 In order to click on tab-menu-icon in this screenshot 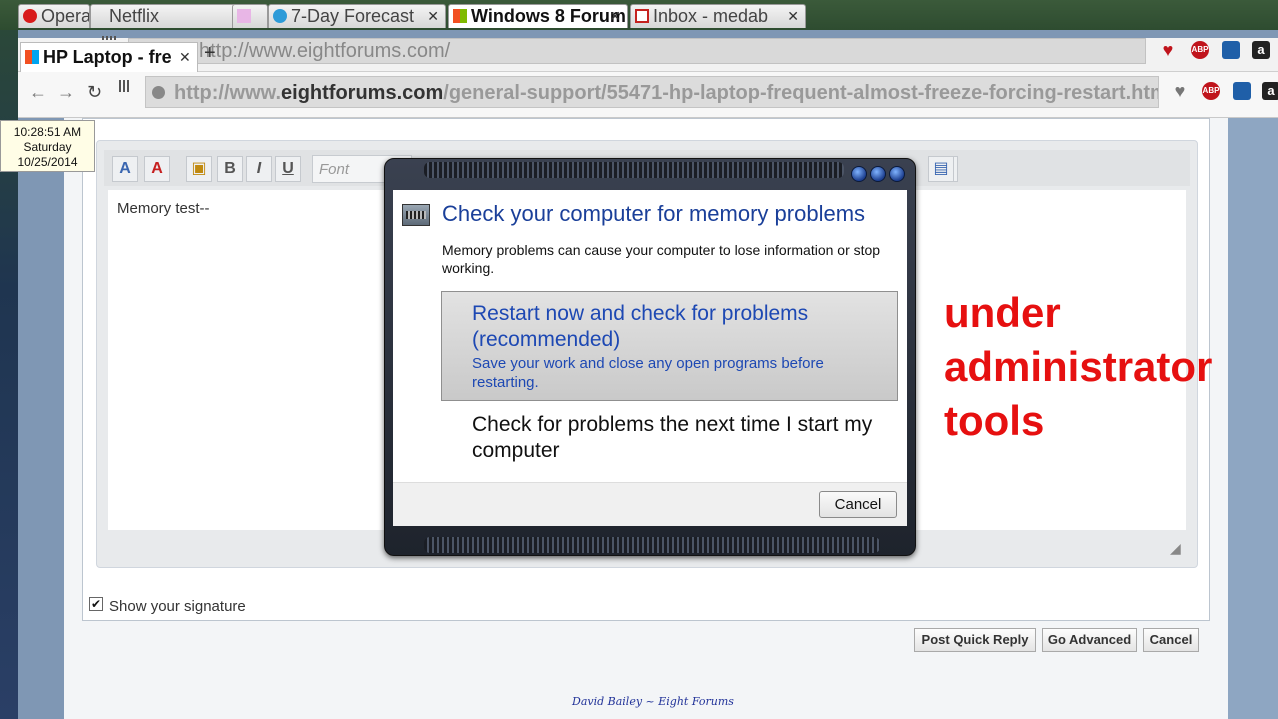, I will do `click(109, 38)`.